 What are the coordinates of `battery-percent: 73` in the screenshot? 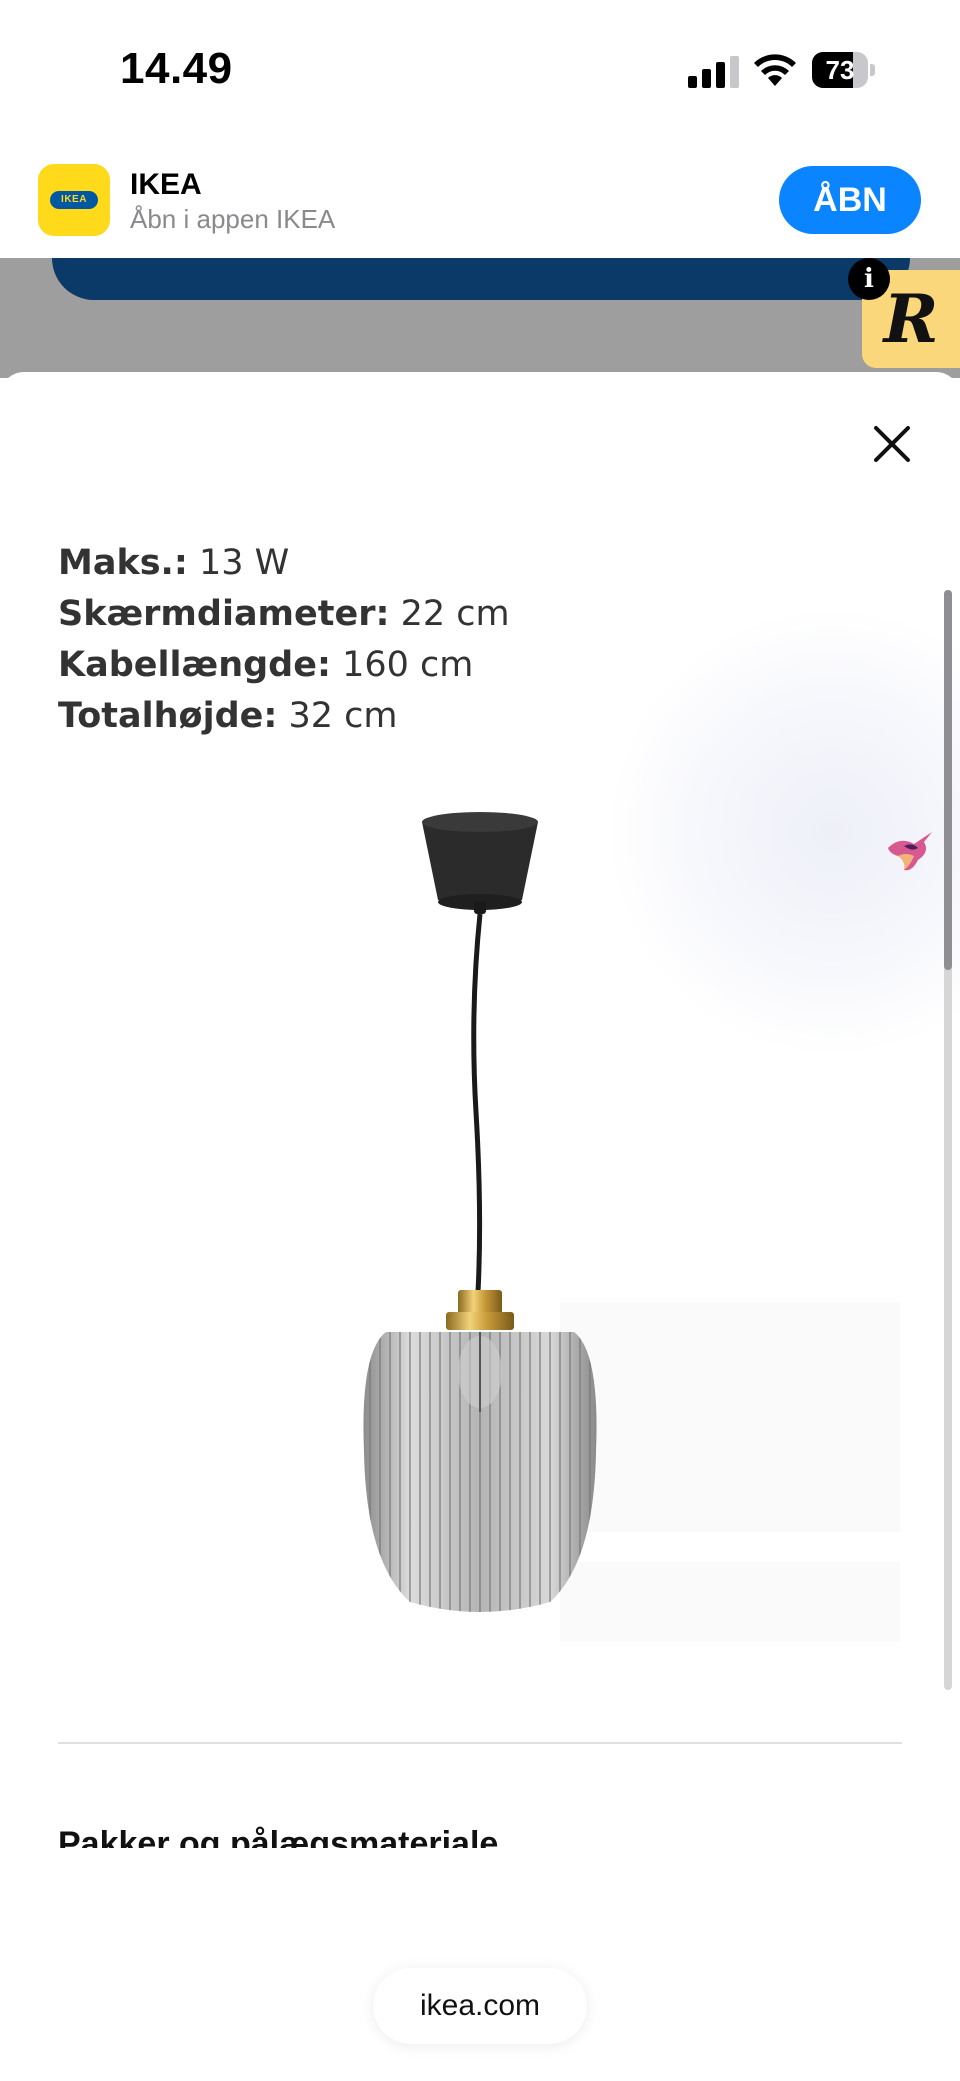 It's located at (840, 70).